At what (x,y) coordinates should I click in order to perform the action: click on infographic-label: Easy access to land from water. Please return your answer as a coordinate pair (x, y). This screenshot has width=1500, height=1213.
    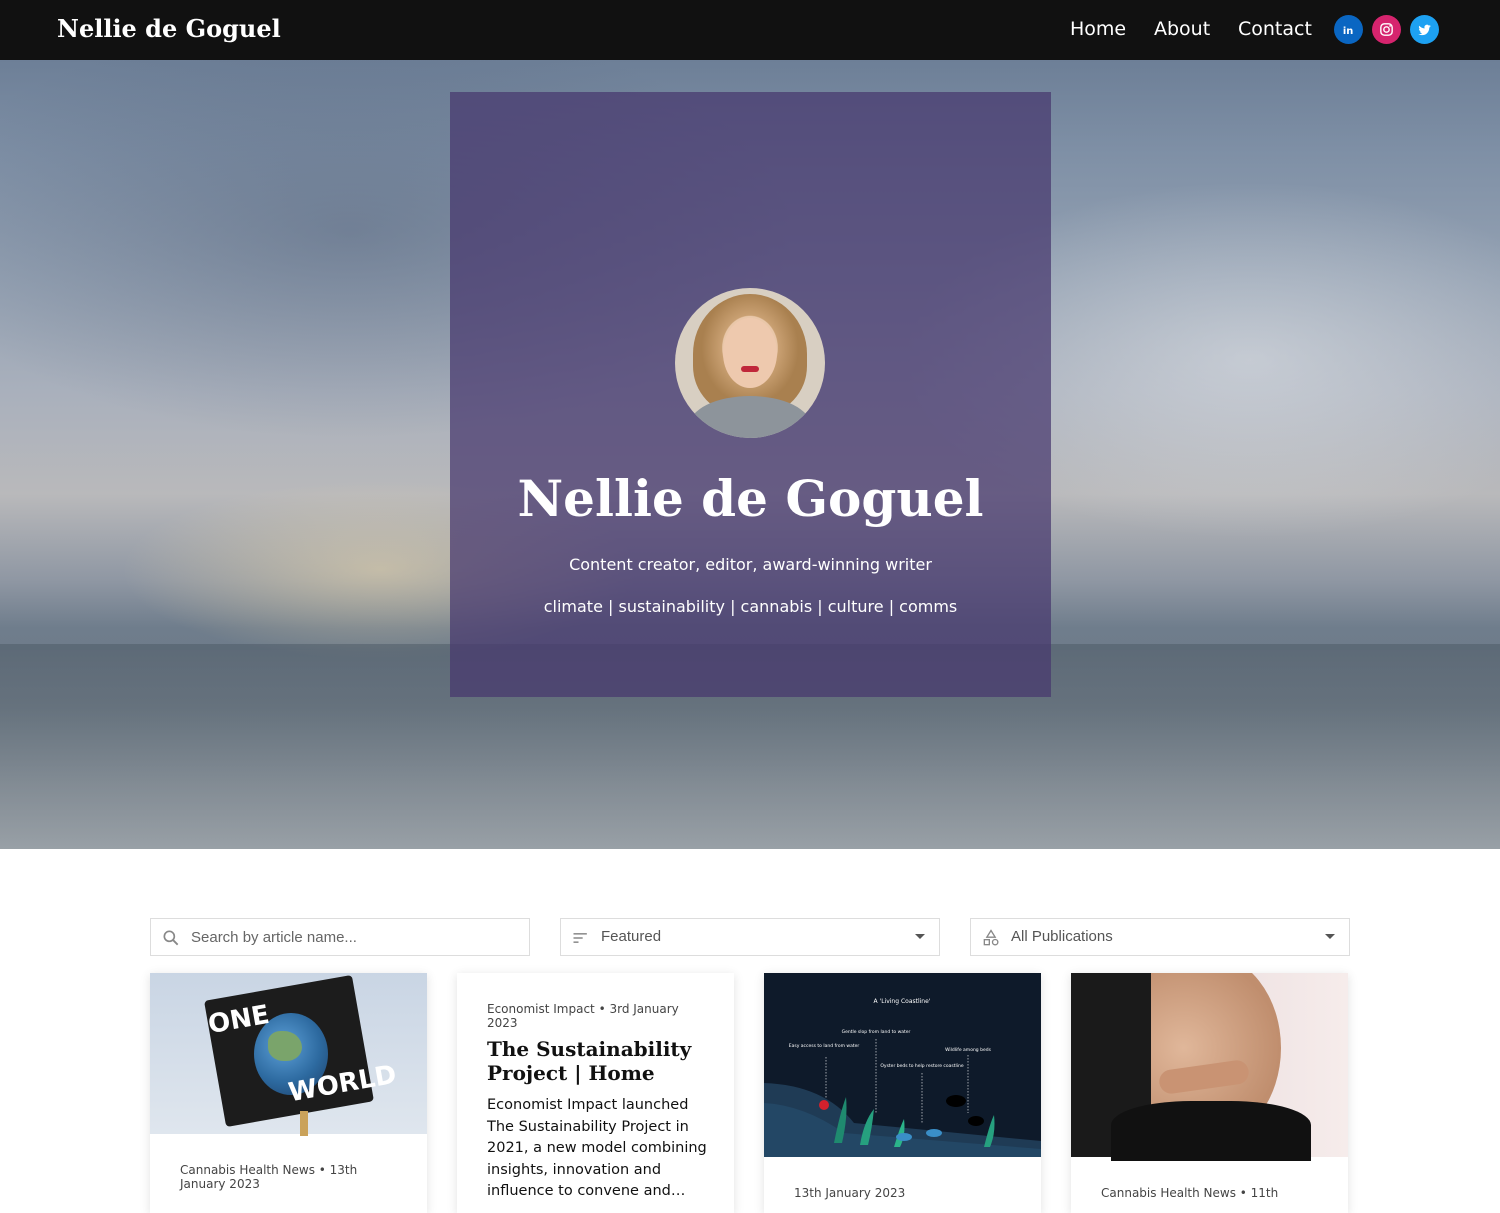
    Looking at the image, I should click on (824, 1046).